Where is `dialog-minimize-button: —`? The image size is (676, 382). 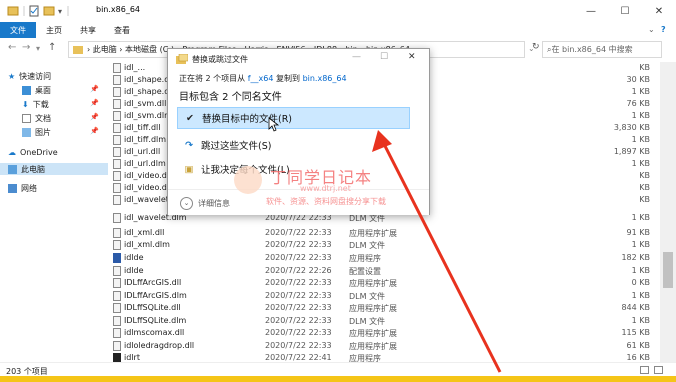
dialog-minimize-button: — is located at coordinates (356, 57).